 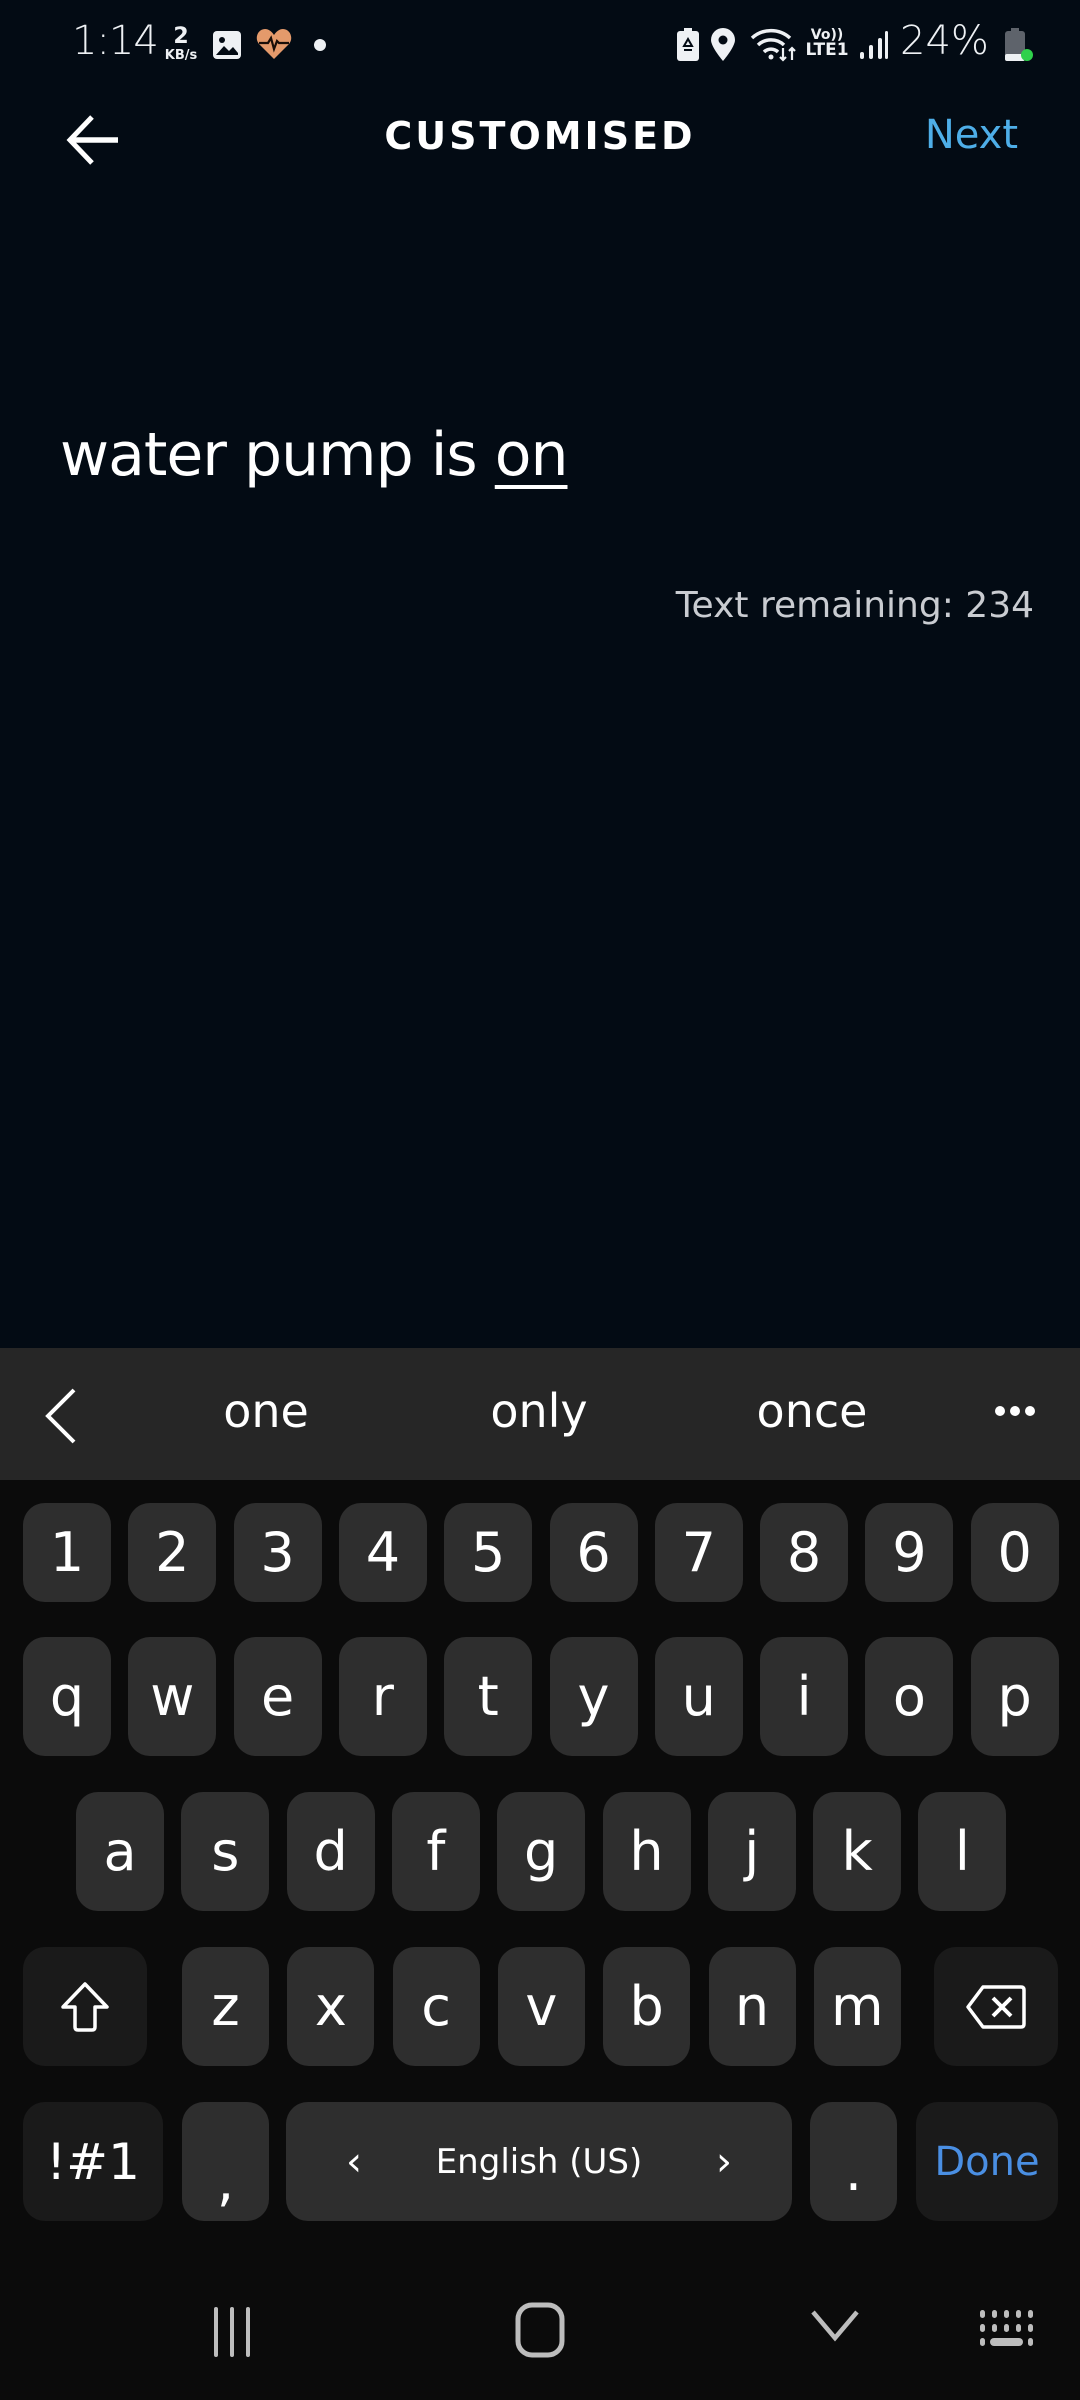 What do you see at coordinates (330, 1851) in the screenshot?
I see `key-d: d` at bounding box center [330, 1851].